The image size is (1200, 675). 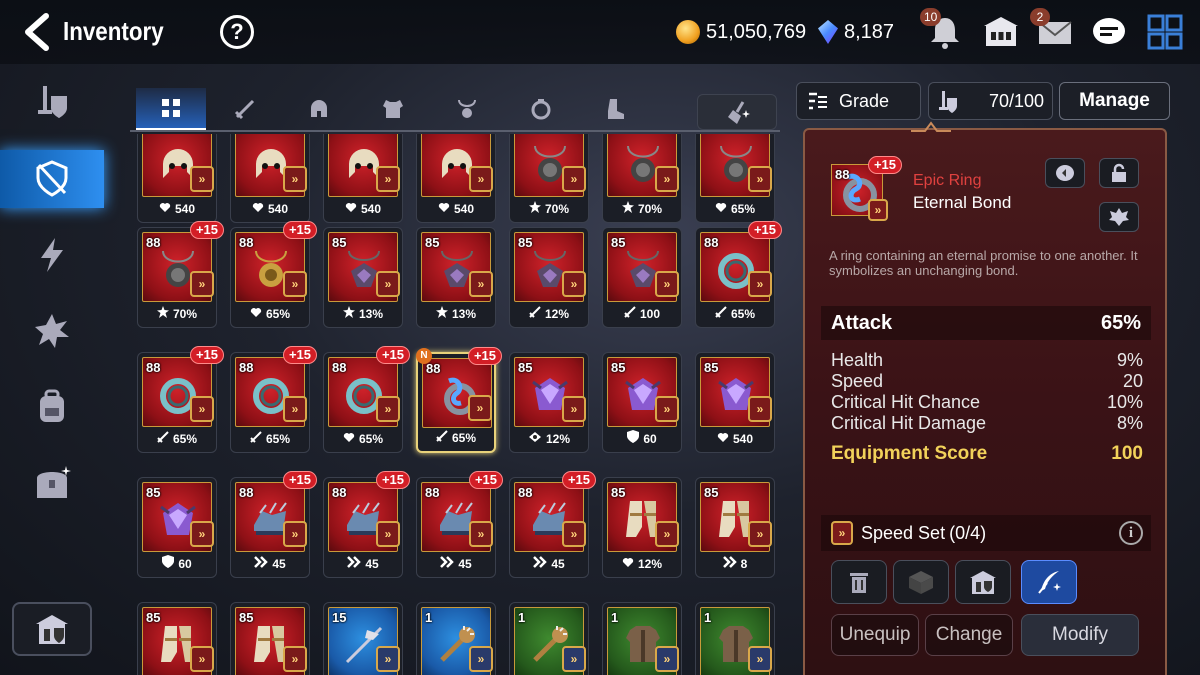 I want to click on store-button, so click(x=983, y=582).